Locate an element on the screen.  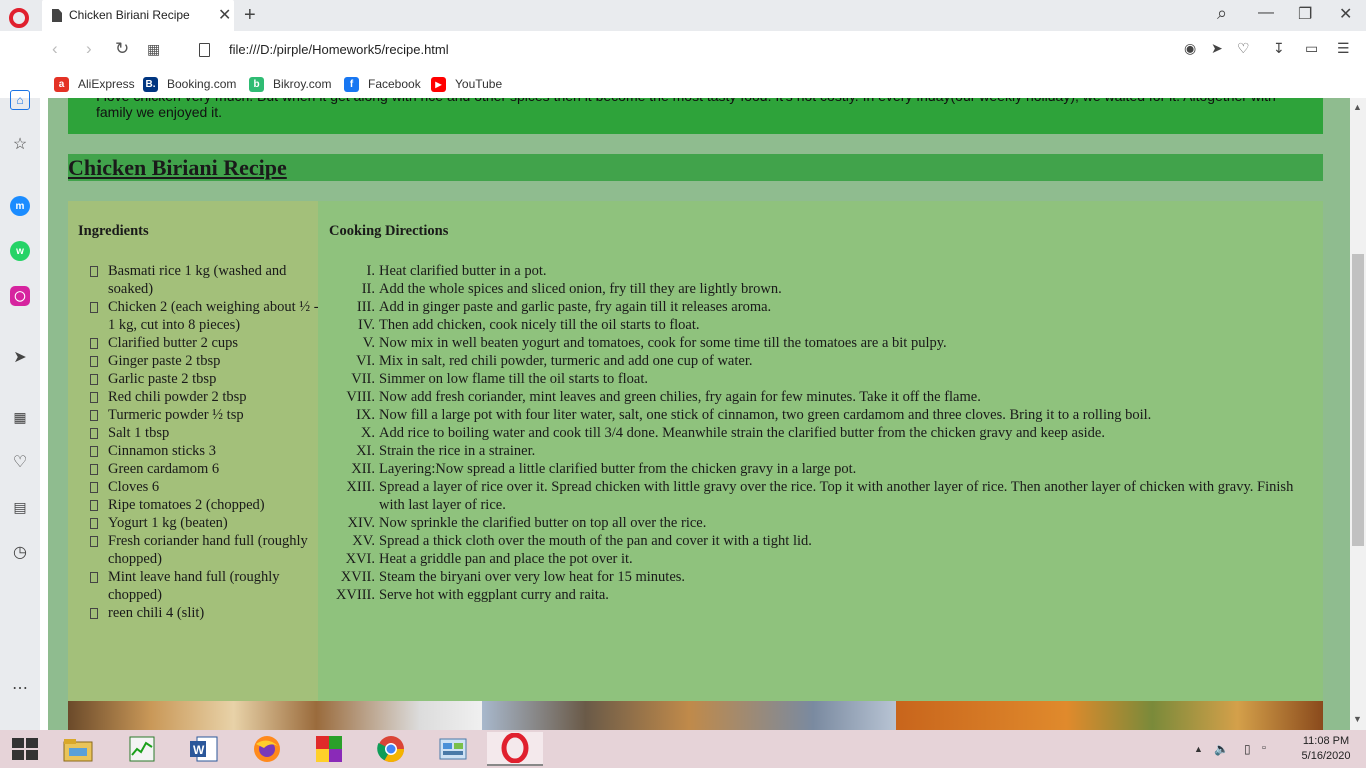
ingredient-text: Cinnamon sticks 3 is located at coordinates (162, 451).